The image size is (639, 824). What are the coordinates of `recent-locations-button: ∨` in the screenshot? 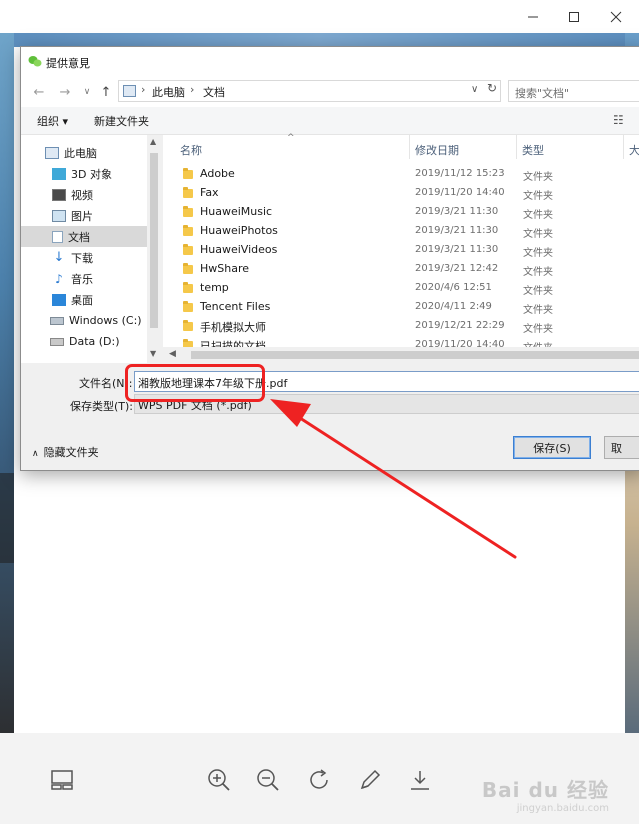 It's located at (87, 92).